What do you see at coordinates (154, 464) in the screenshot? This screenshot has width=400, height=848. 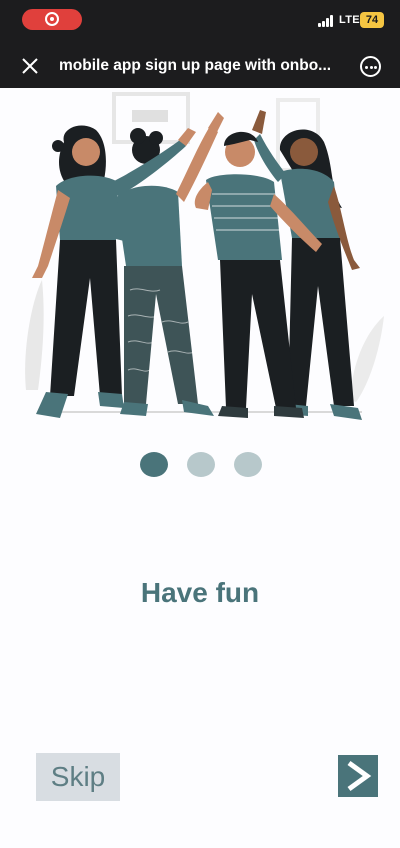 I see `page-dot-1-active` at bounding box center [154, 464].